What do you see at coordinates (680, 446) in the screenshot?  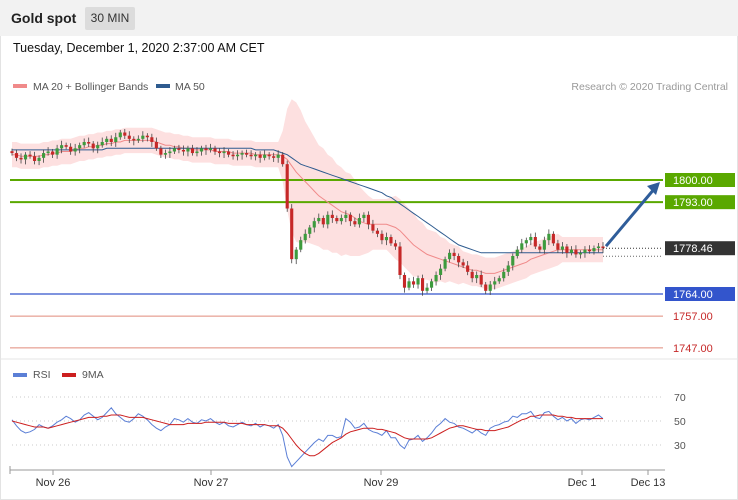 I see `rsi-tick-30: 30` at bounding box center [680, 446].